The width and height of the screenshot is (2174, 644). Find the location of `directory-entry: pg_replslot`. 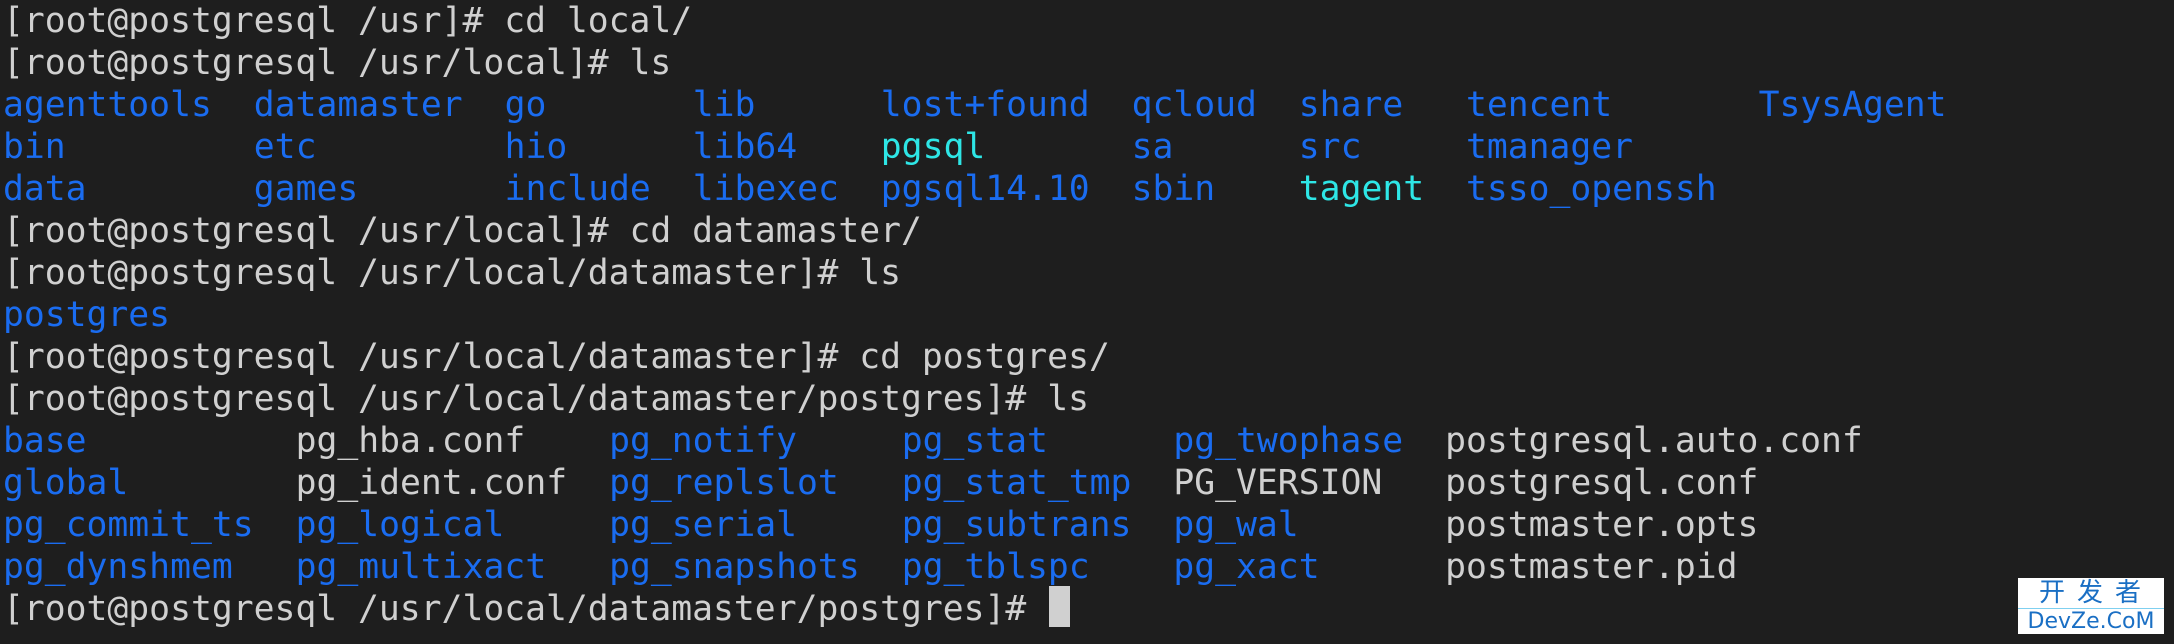

directory-entry: pg_replslot is located at coordinates (724, 483).